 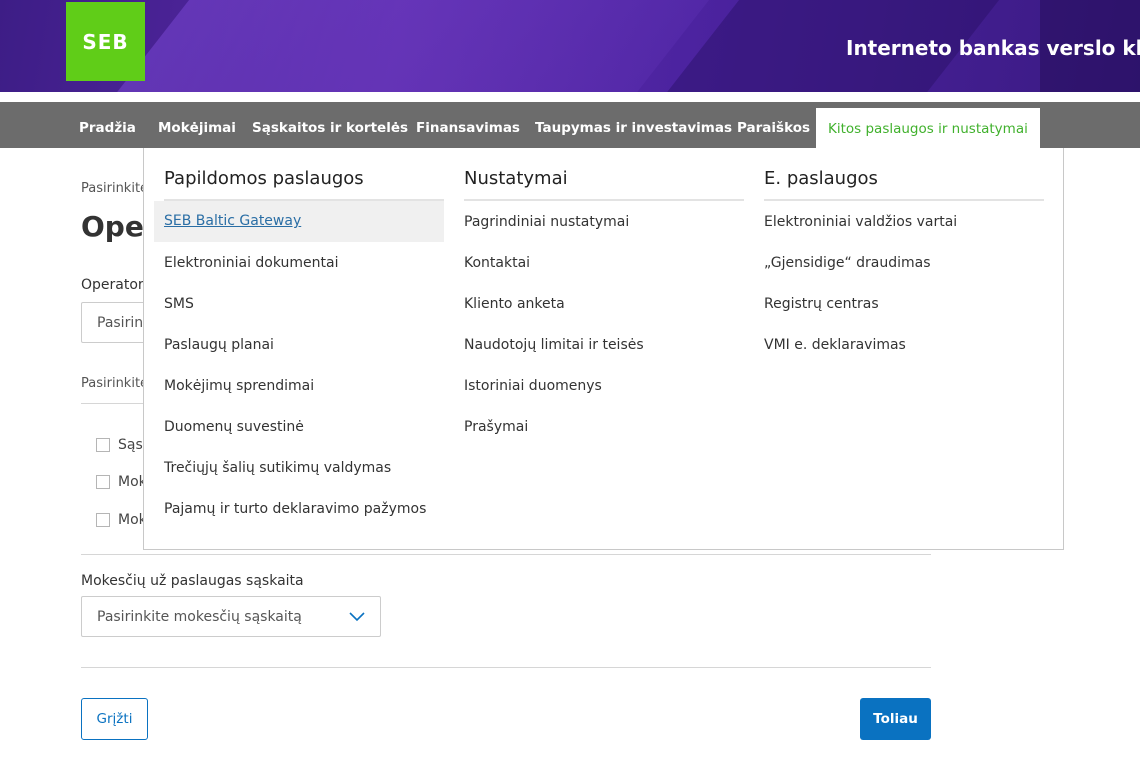 I want to click on nav-item-kitos-paslaugos: Kitos paslaugos ir nustatymai, so click(x=928, y=129).